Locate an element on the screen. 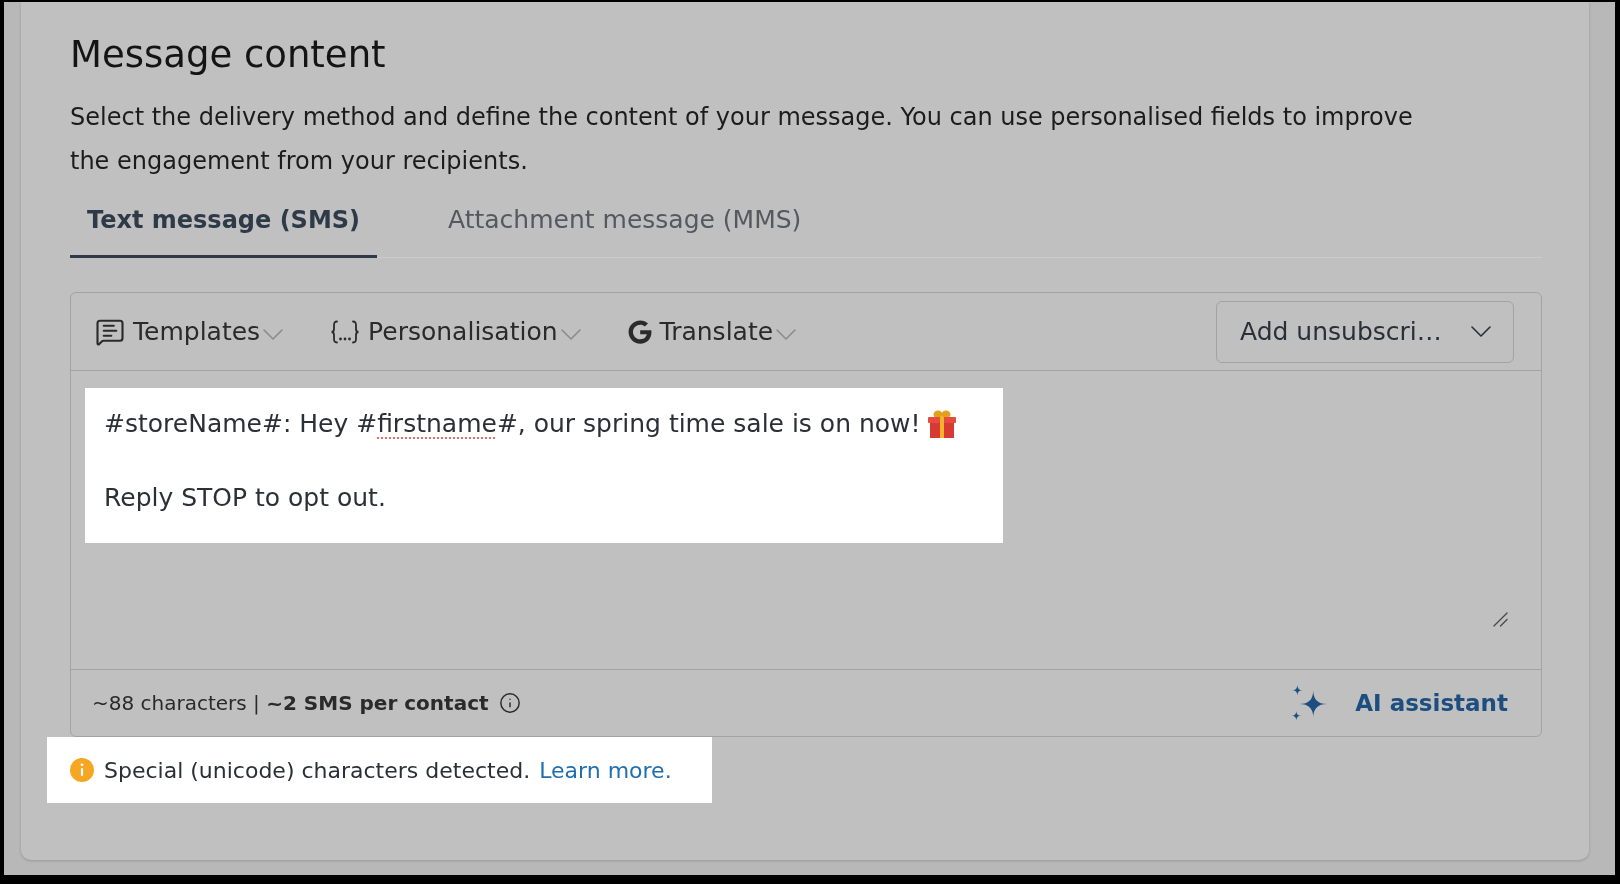 The width and height of the screenshot is (1620, 884). toolbar-menu-button: Personalisation is located at coordinates (455, 331).